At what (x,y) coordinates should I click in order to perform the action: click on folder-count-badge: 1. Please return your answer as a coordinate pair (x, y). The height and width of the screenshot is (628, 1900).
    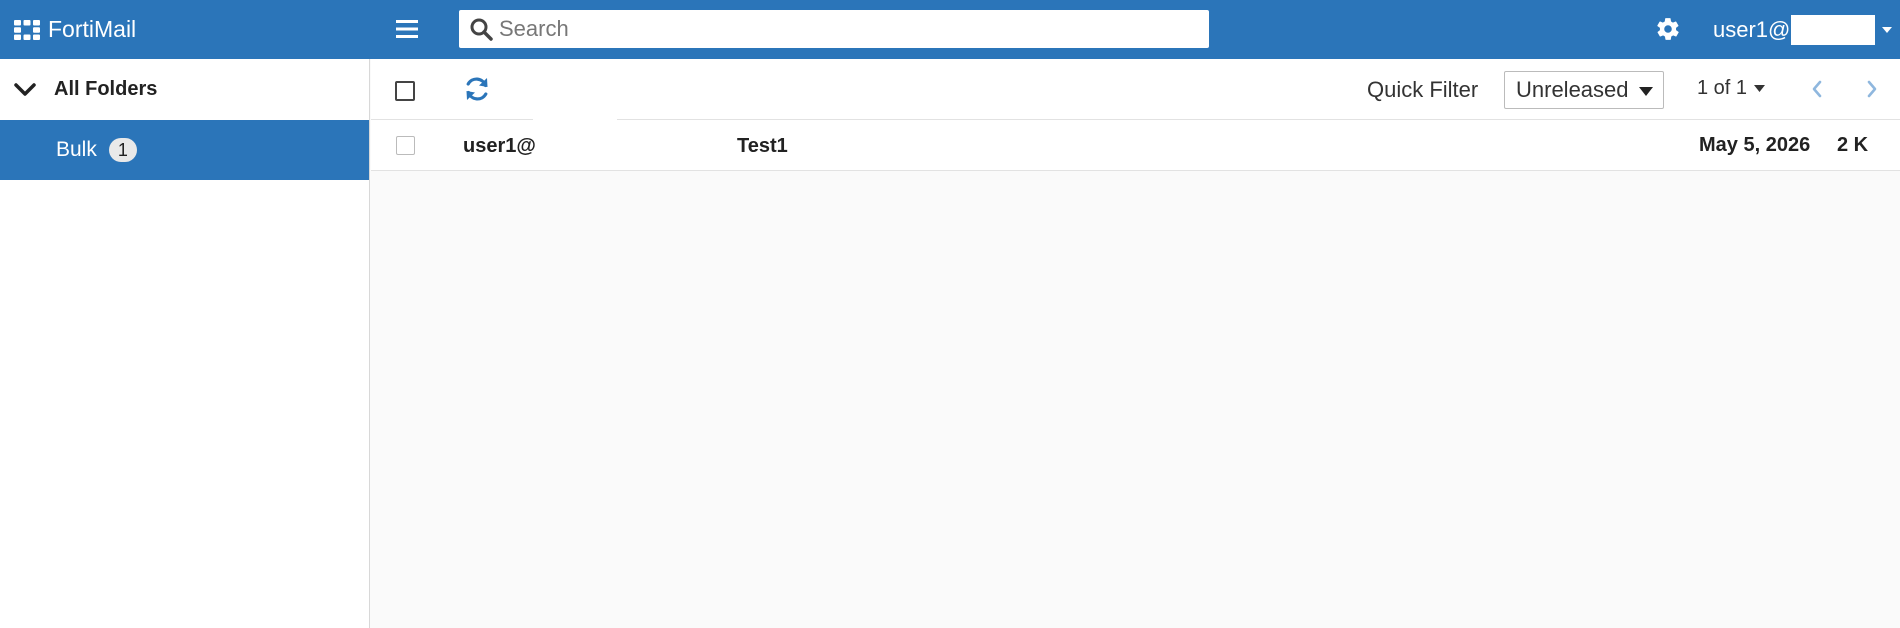
    Looking at the image, I should click on (122, 150).